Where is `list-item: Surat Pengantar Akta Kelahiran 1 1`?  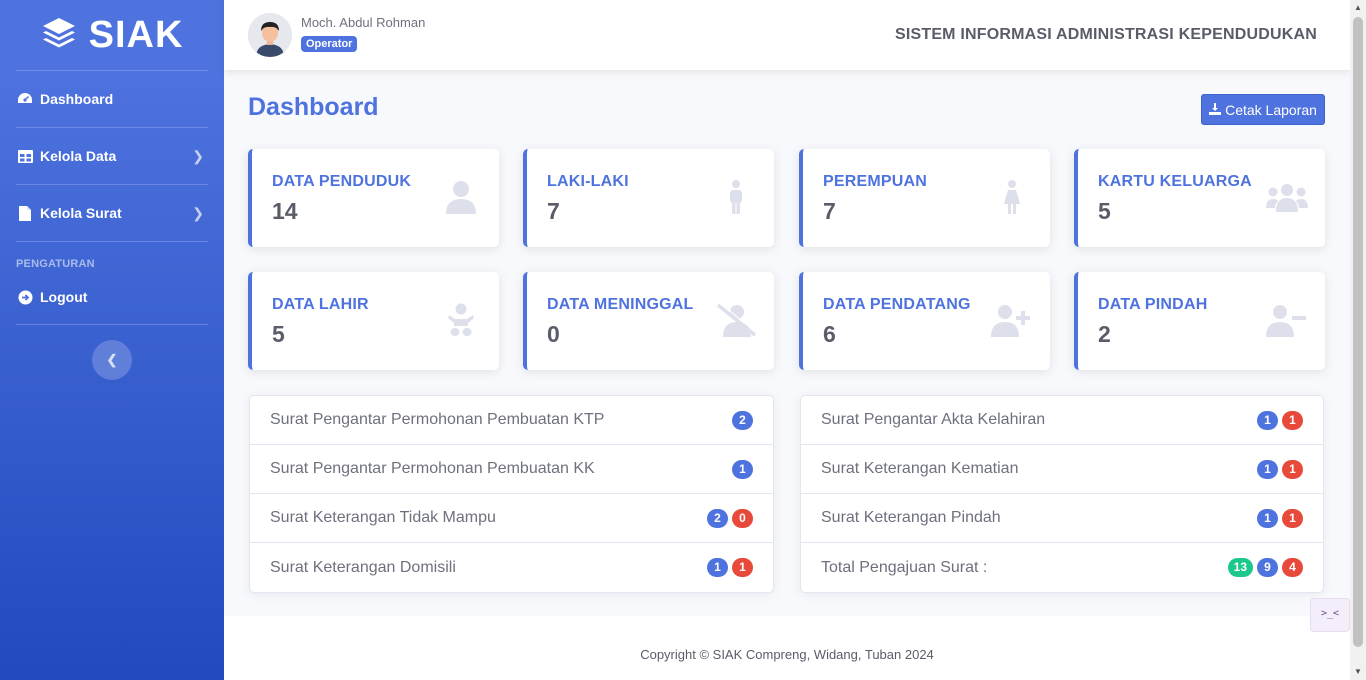 list-item: Surat Pengantar Akta Kelahiran 1 1 is located at coordinates (1062, 420).